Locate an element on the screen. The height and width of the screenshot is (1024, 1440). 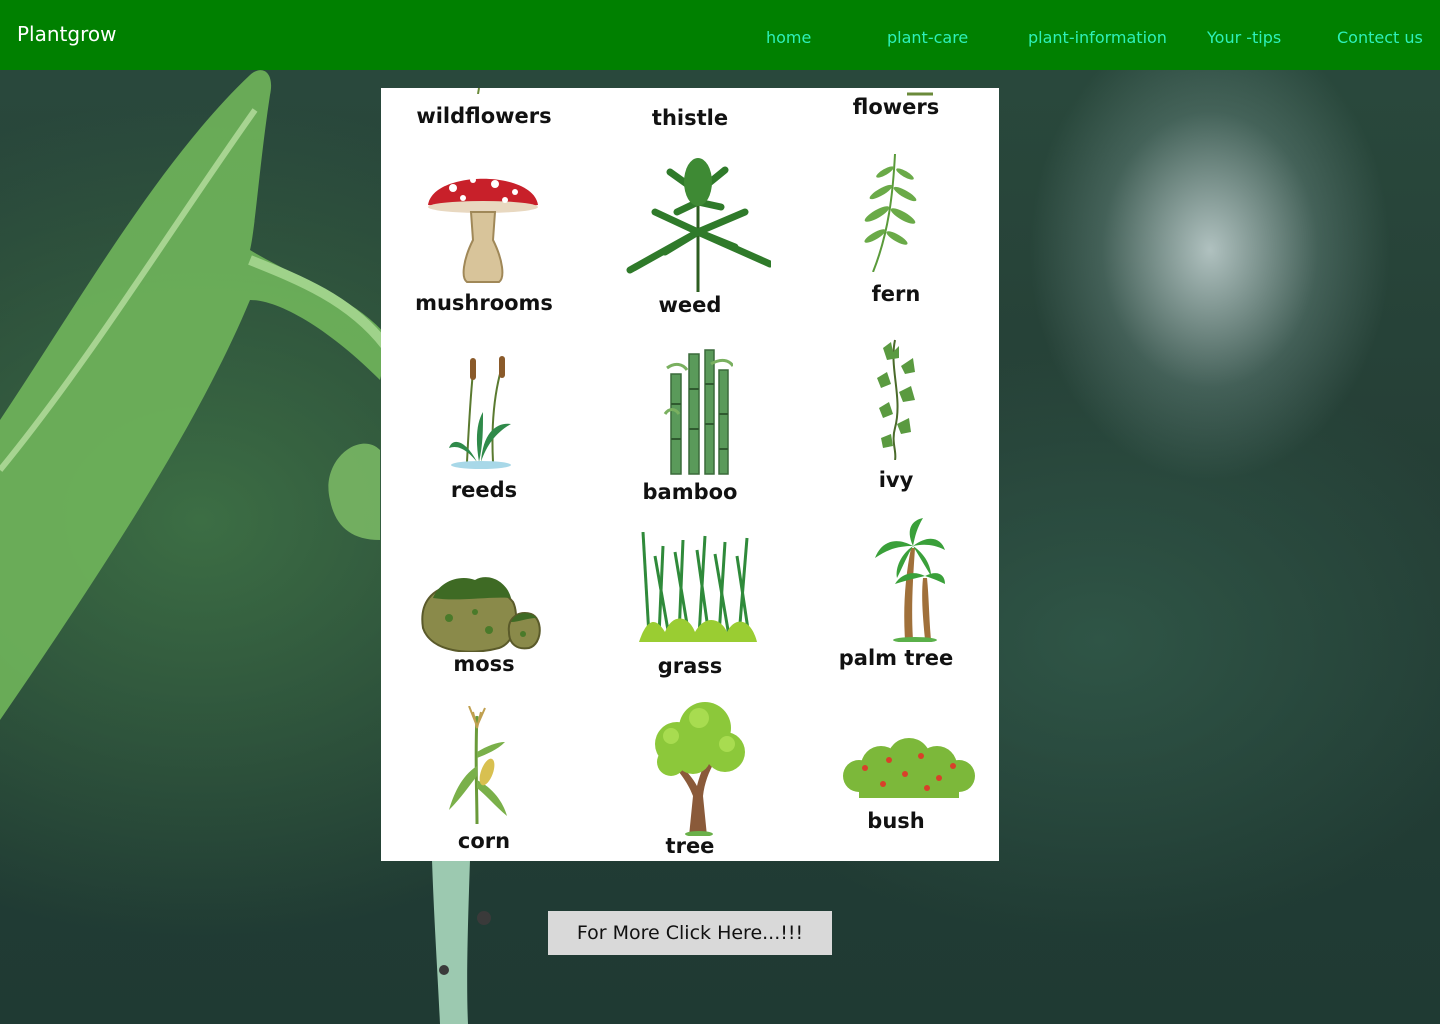
gallery-item-label: wildflowers is located at coordinates (484, 116).